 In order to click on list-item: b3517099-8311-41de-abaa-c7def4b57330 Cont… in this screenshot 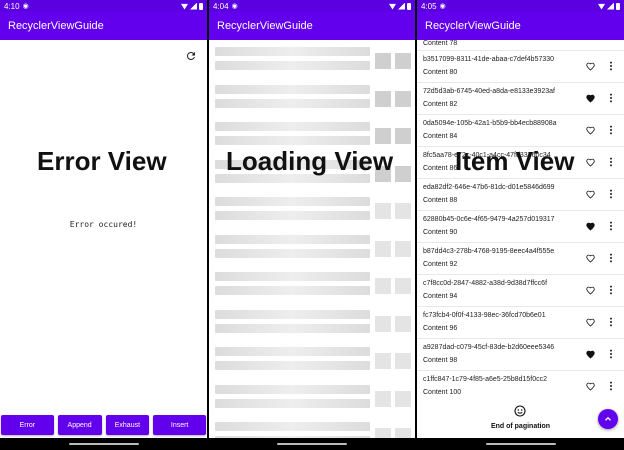, I will do `click(520, 67)`.